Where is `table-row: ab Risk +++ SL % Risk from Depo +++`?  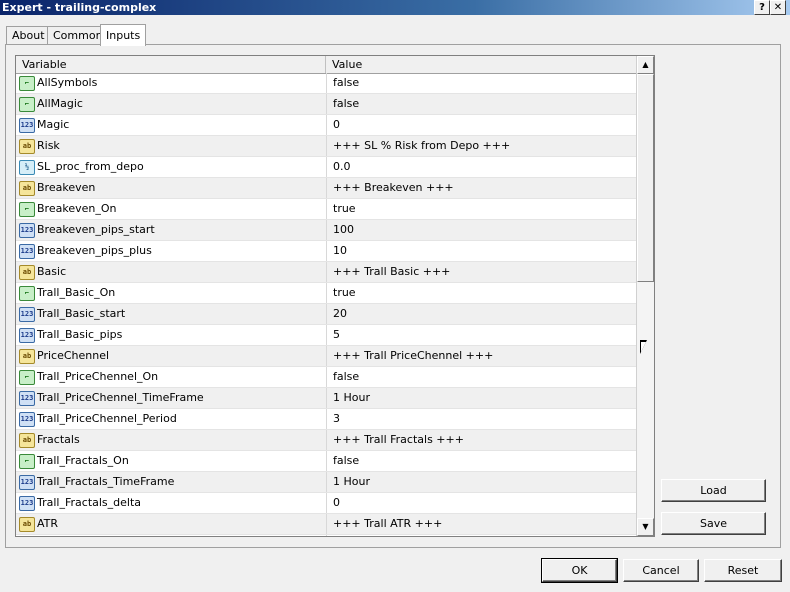
table-row: ab Risk +++ SL % Risk from Depo +++ is located at coordinates (326, 146).